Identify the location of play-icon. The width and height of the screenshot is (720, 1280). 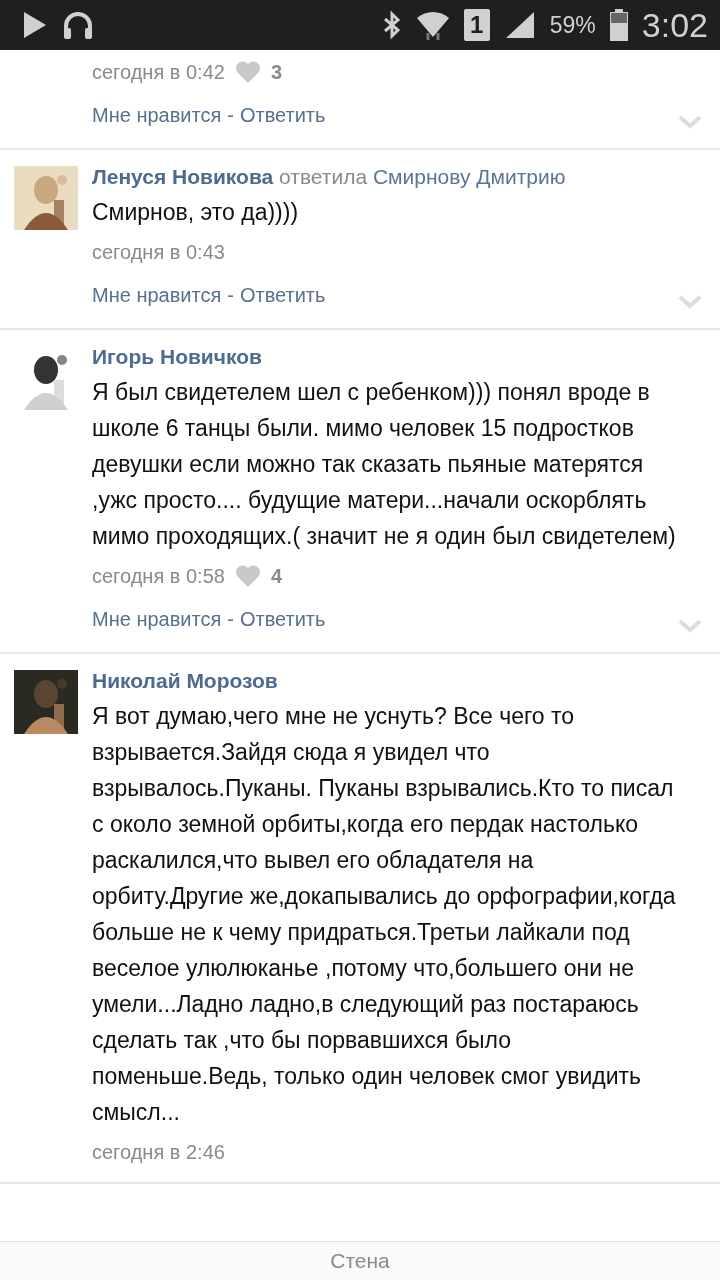
(35, 25).